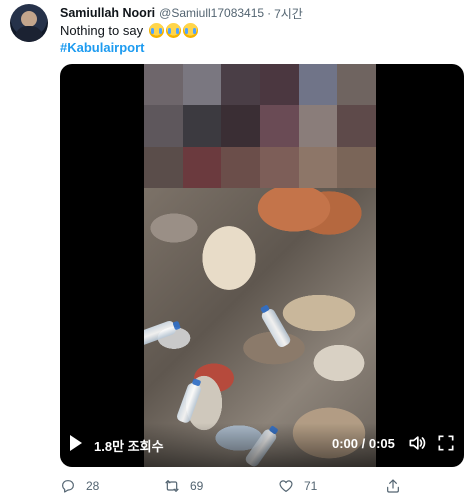  What do you see at coordinates (29, 34) in the screenshot?
I see `avatar-body` at bounding box center [29, 34].